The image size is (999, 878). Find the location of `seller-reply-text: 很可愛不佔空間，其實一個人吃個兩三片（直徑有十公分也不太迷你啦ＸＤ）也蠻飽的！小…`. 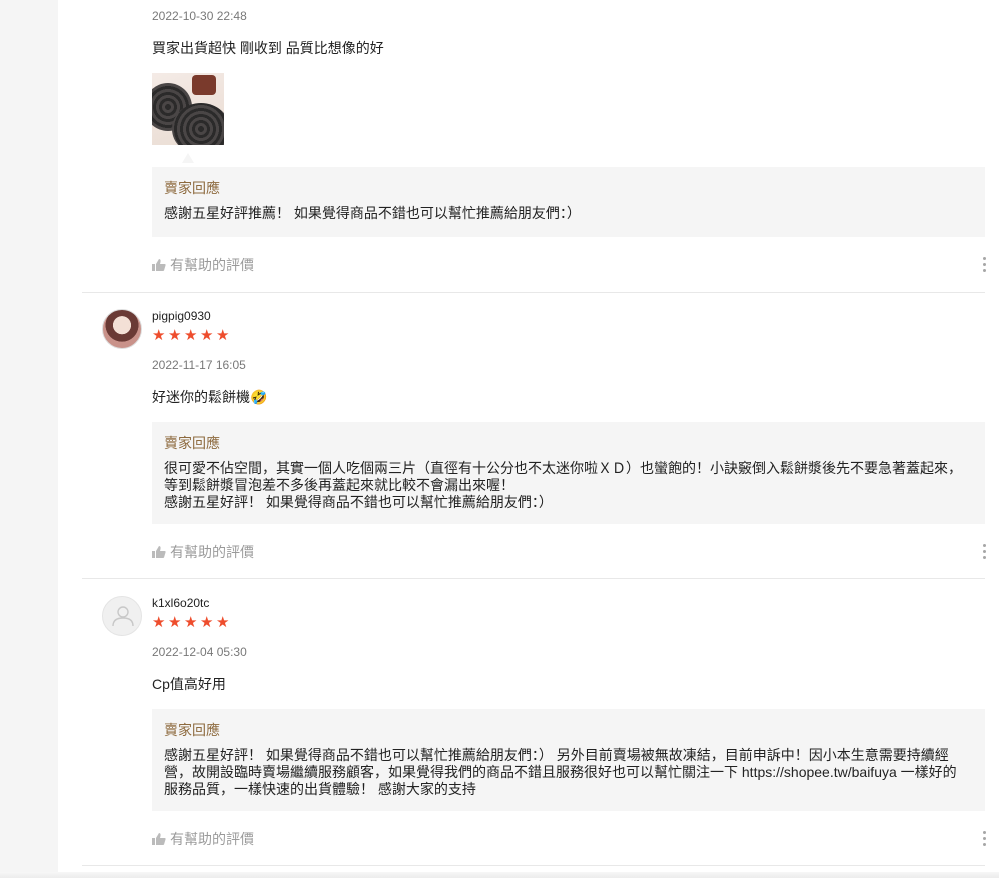

seller-reply-text: 很可愛不佔空間，其實一個人吃個兩三片（直徑有十公分也不太迷你啦ＸＤ）也蠻飽的！小… is located at coordinates (563, 485).